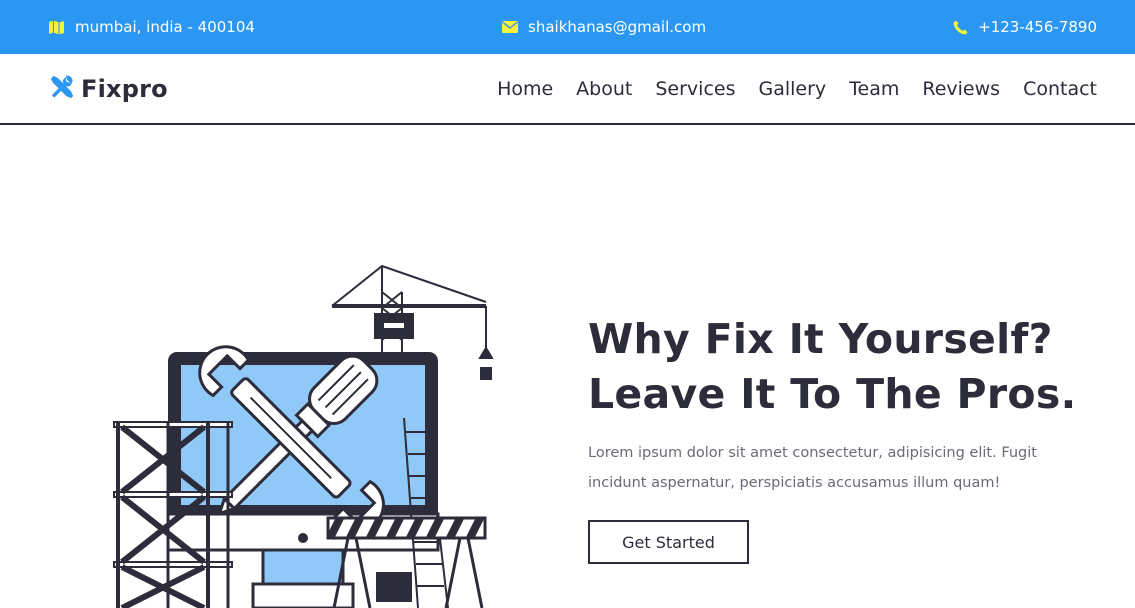 The image size is (1135, 608). I want to click on hero-title-line1: Why Fix It Yourself?, so click(820, 339).